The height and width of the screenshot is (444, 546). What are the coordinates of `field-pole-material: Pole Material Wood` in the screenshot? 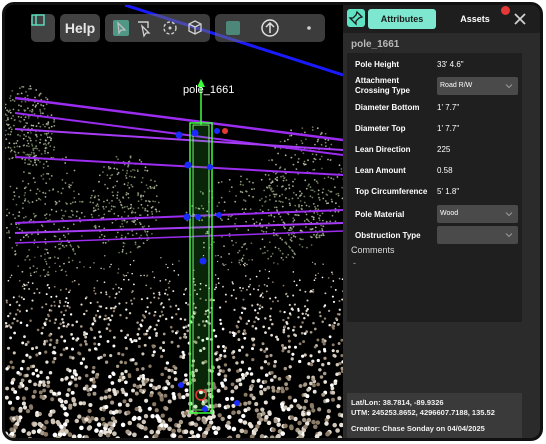 It's located at (437, 215).